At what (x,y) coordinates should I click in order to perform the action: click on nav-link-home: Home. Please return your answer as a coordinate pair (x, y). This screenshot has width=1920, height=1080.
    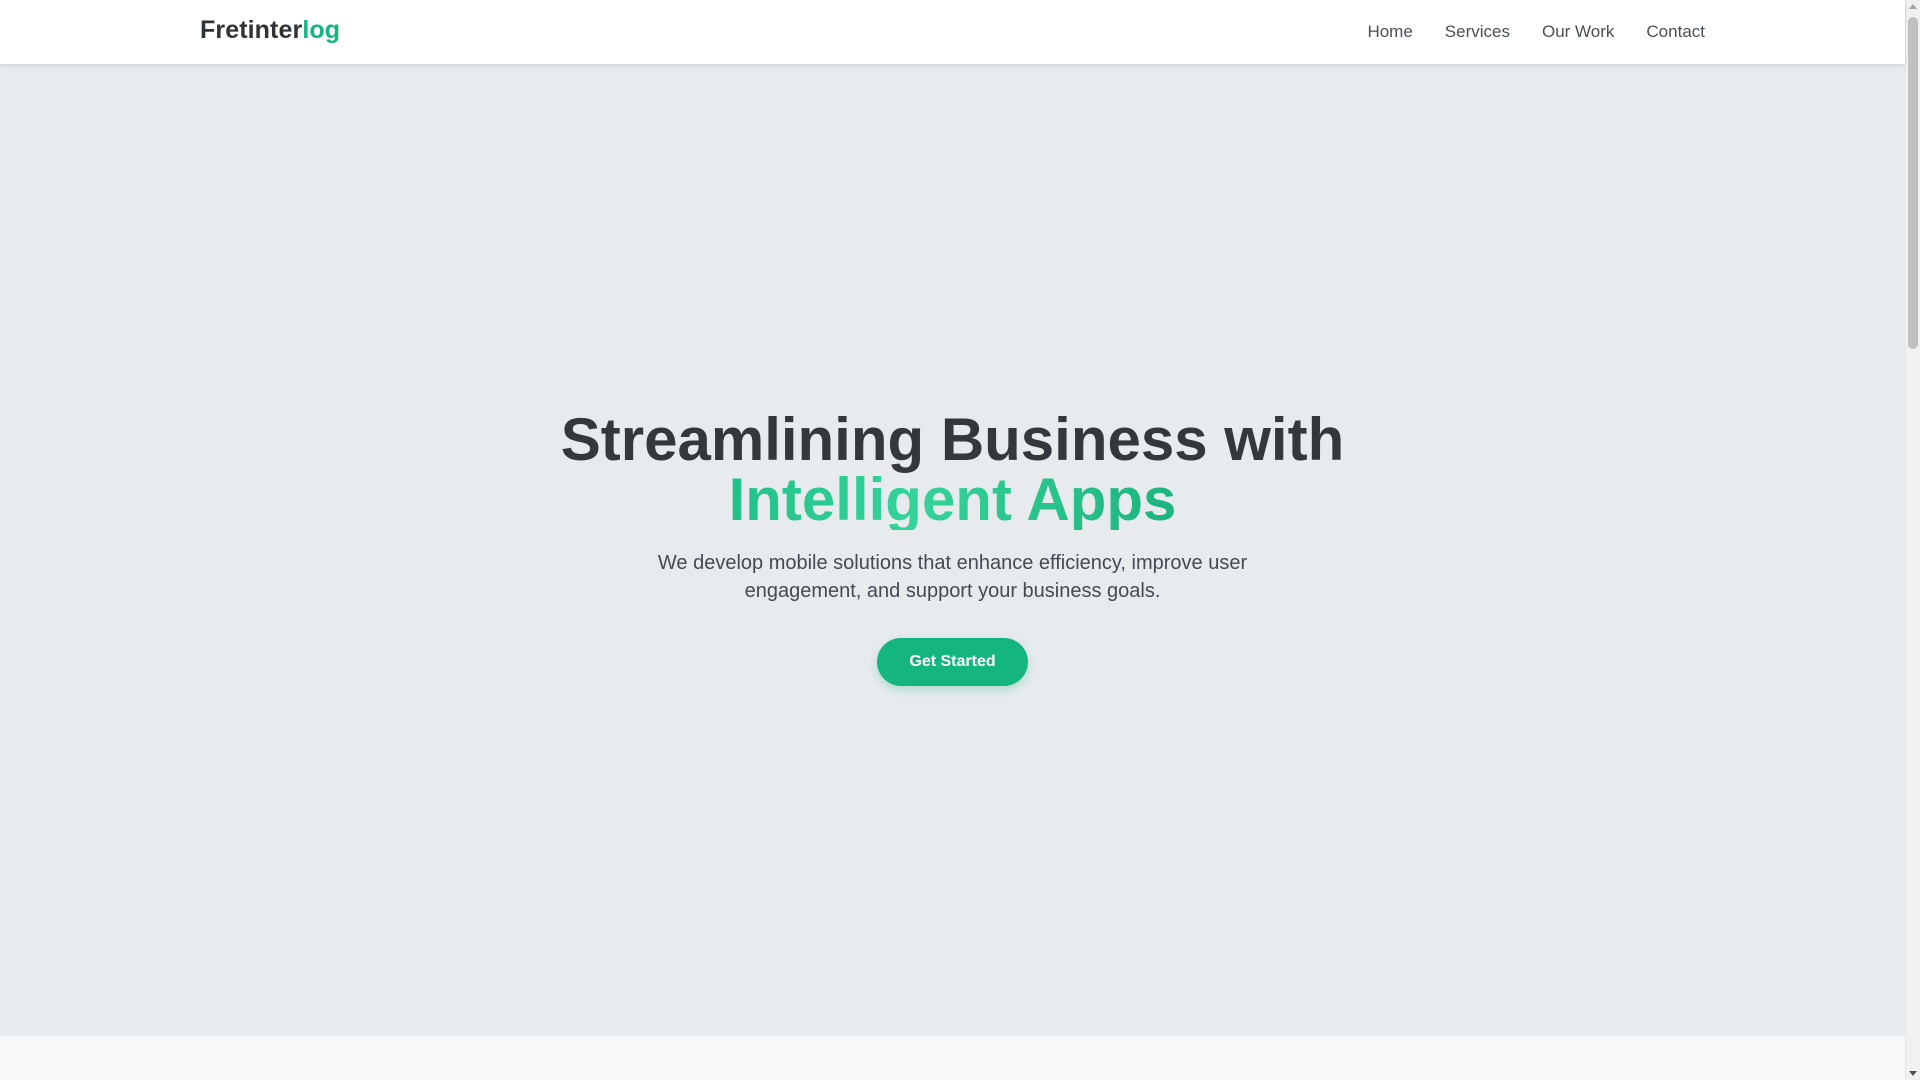
    Looking at the image, I should click on (1389, 32).